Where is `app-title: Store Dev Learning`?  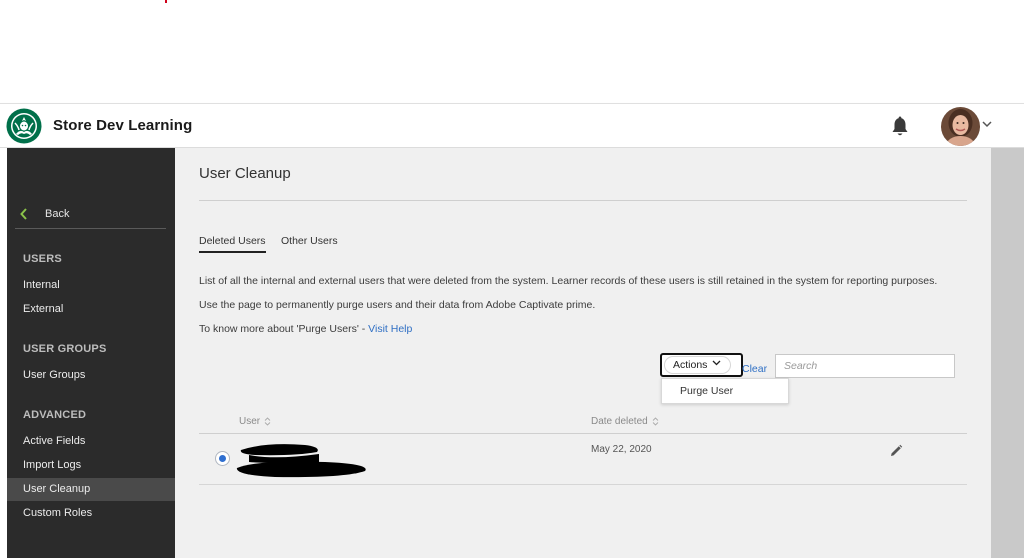
app-title: Store Dev Learning is located at coordinates (123, 125).